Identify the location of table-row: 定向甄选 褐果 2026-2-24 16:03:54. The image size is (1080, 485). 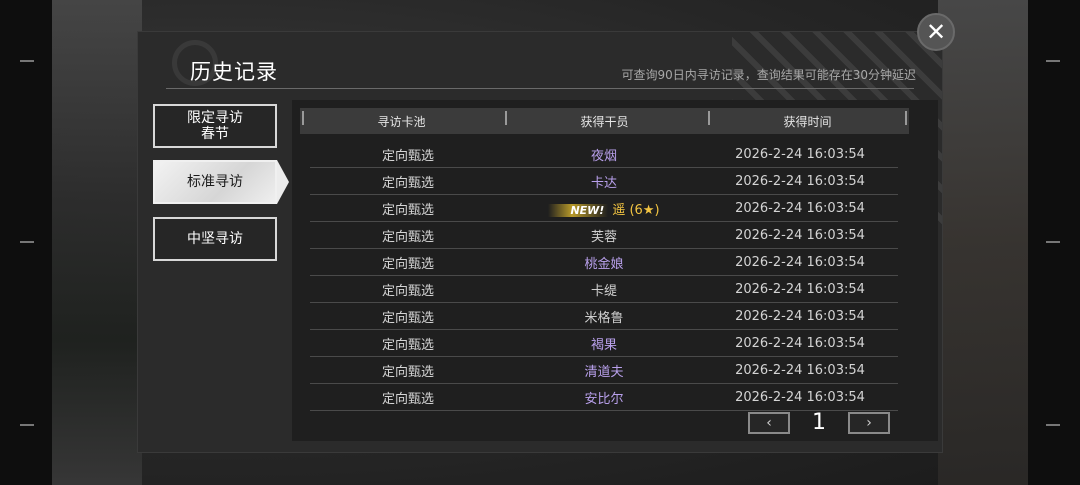
(604, 344).